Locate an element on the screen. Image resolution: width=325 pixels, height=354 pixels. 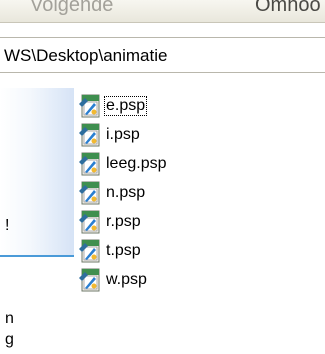
file-name: w.psp is located at coordinates (126, 279).